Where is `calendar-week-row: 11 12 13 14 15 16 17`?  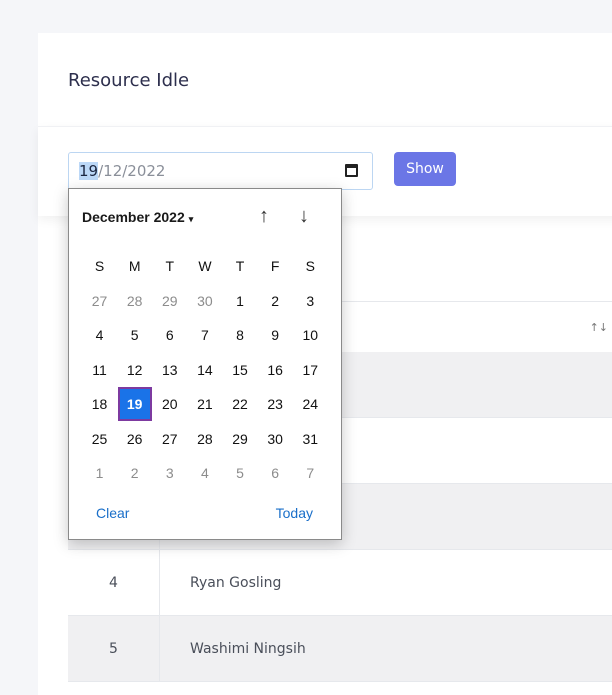
calendar-week-row: 11 12 13 14 15 16 17 is located at coordinates (205, 370).